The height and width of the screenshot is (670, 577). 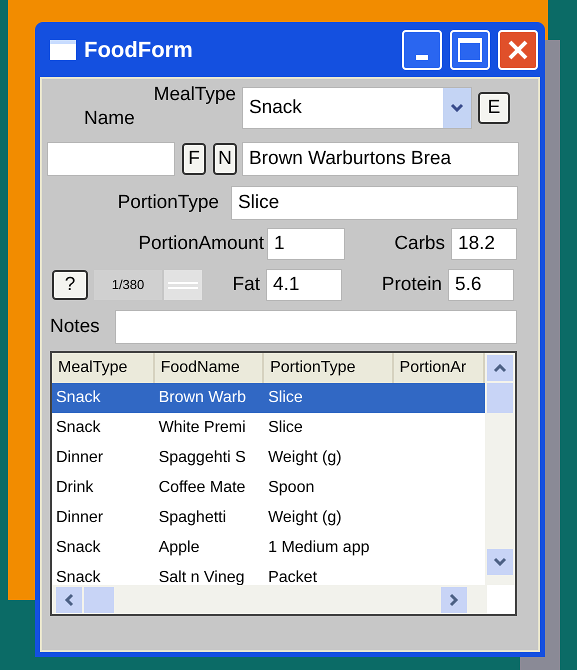 I want to click on notes-field, so click(x=316, y=327).